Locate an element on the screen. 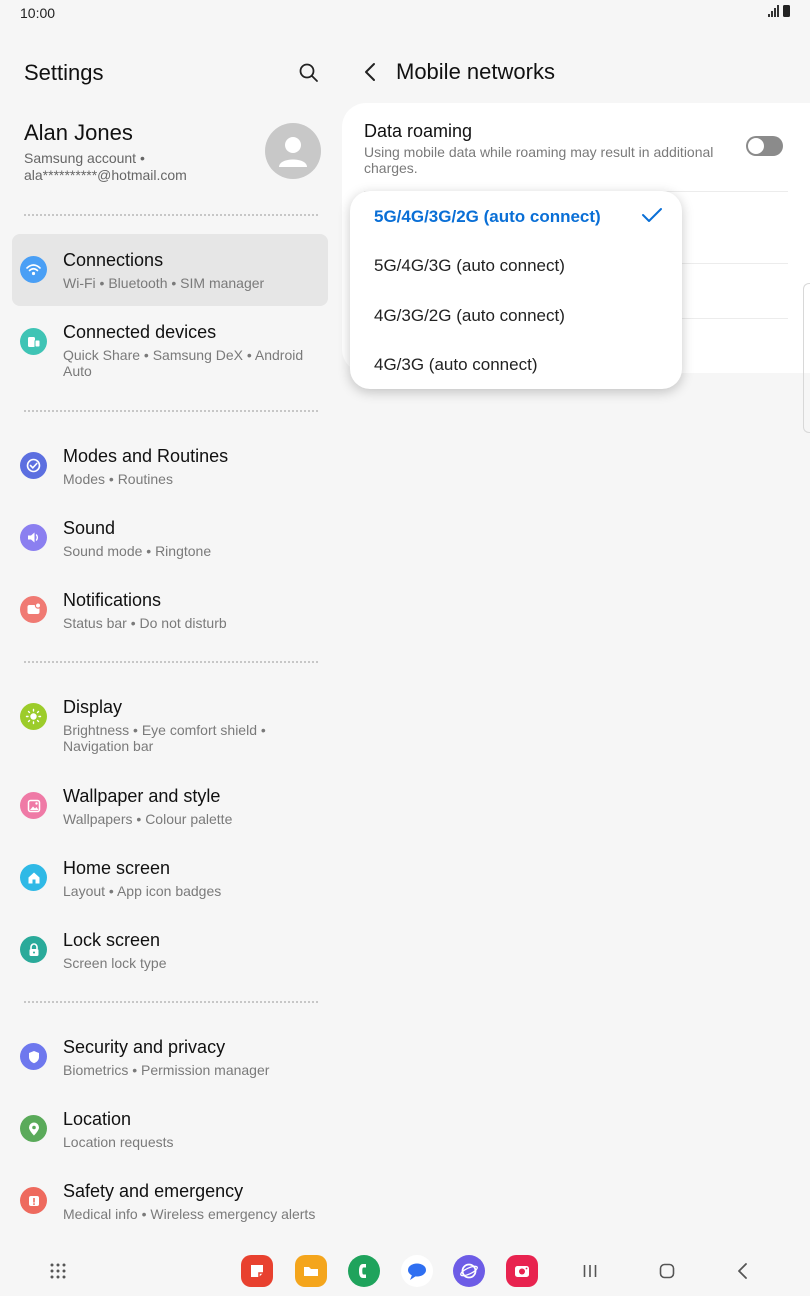  search-button is located at coordinates (309, 73).